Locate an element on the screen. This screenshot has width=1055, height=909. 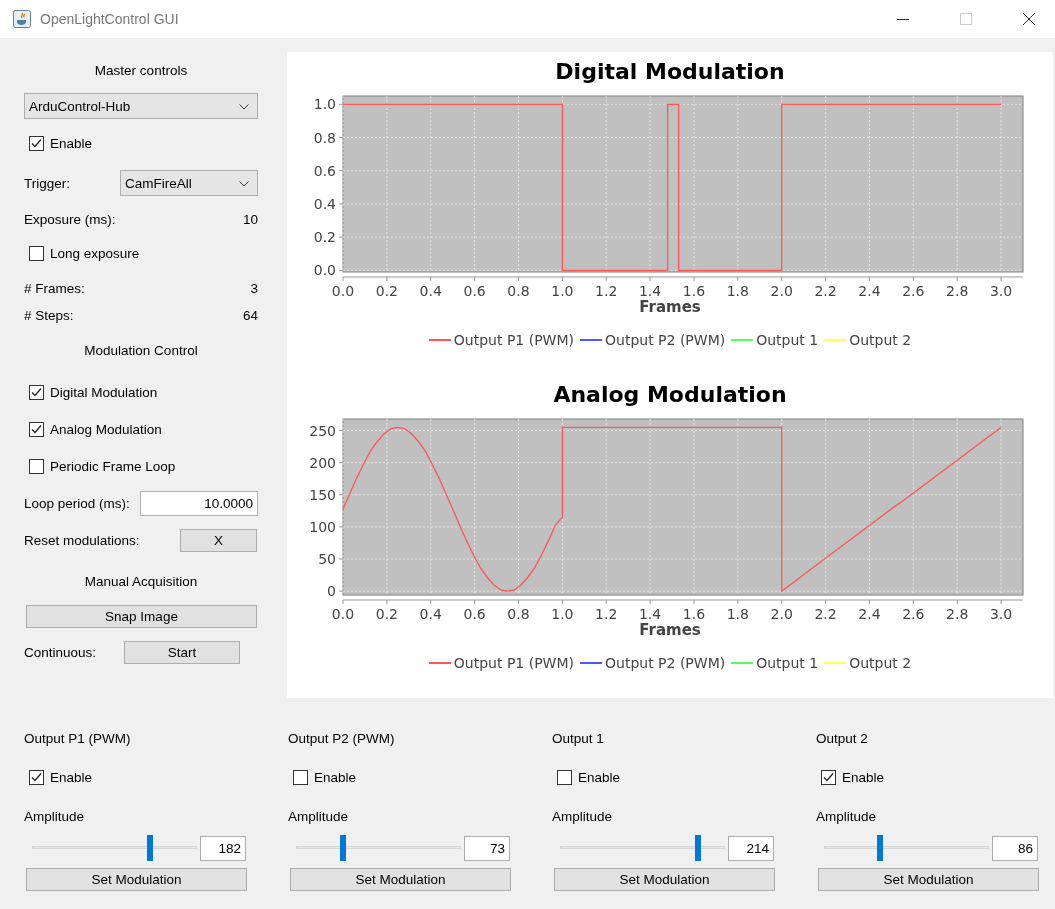
field-value: 10 is located at coordinates (250, 219).